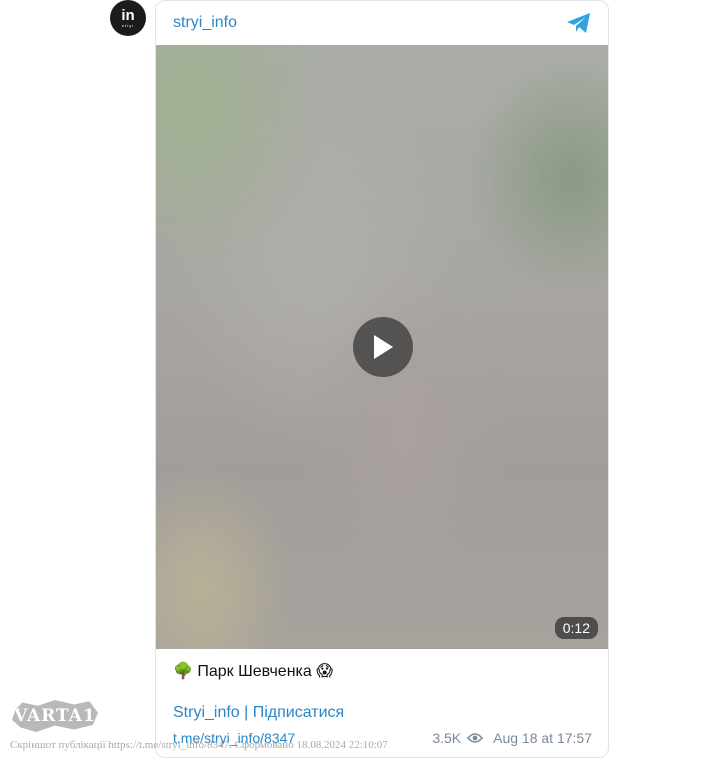 This screenshot has width=720, height=764. What do you see at coordinates (542, 738) in the screenshot?
I see `post-date: Aug 18 at 17:57` at bounding box center [542, 738].